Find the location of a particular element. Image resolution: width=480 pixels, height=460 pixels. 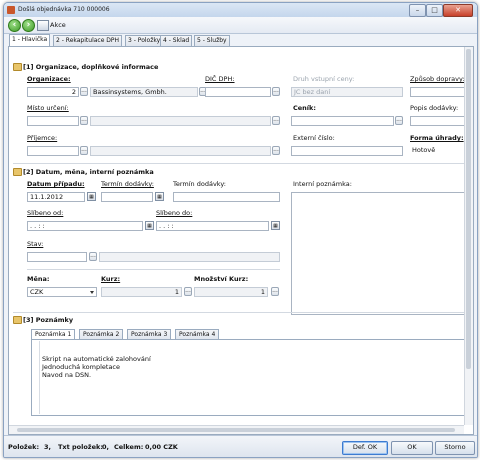

tab-rekapitulace-dph: 2 - Rekapitulace DPH is located at coordinates (88, 40).